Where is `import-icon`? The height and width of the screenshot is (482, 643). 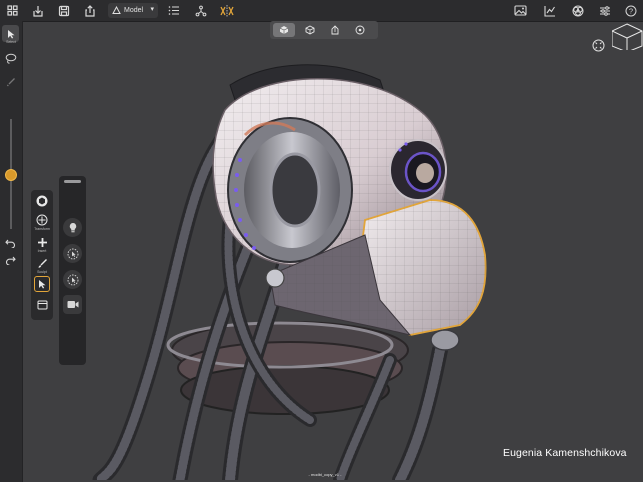 import-icon is located at coordinates (37, 10).